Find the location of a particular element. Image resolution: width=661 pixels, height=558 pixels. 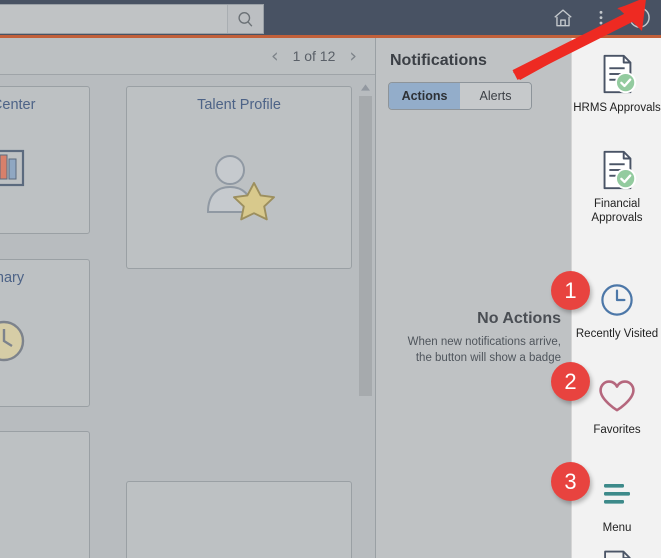

books-icon is located at coordinates (12, 168).